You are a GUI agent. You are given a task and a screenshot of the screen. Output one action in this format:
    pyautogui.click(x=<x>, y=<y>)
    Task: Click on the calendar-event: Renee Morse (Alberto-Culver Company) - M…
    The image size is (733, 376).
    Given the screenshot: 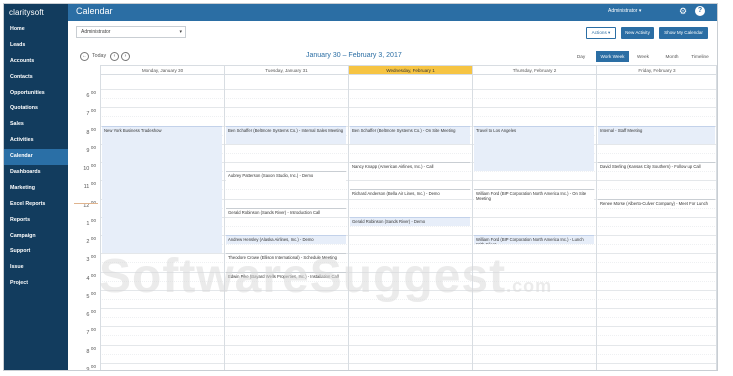 What is the action you would take?
    pyautogui.click(x=656, y=203)
    